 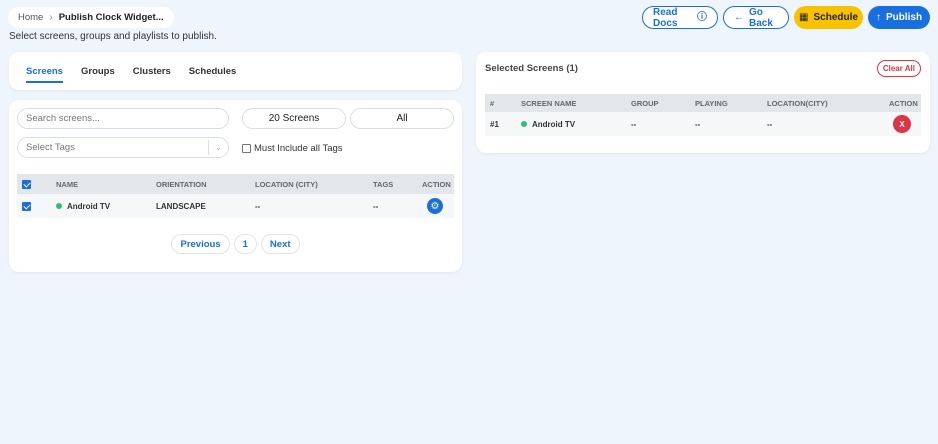 What do you see at coordinates (878, 17) in the screenshot?
I see `arrow-up-icon: ↑` at bounding box center [878, 17].